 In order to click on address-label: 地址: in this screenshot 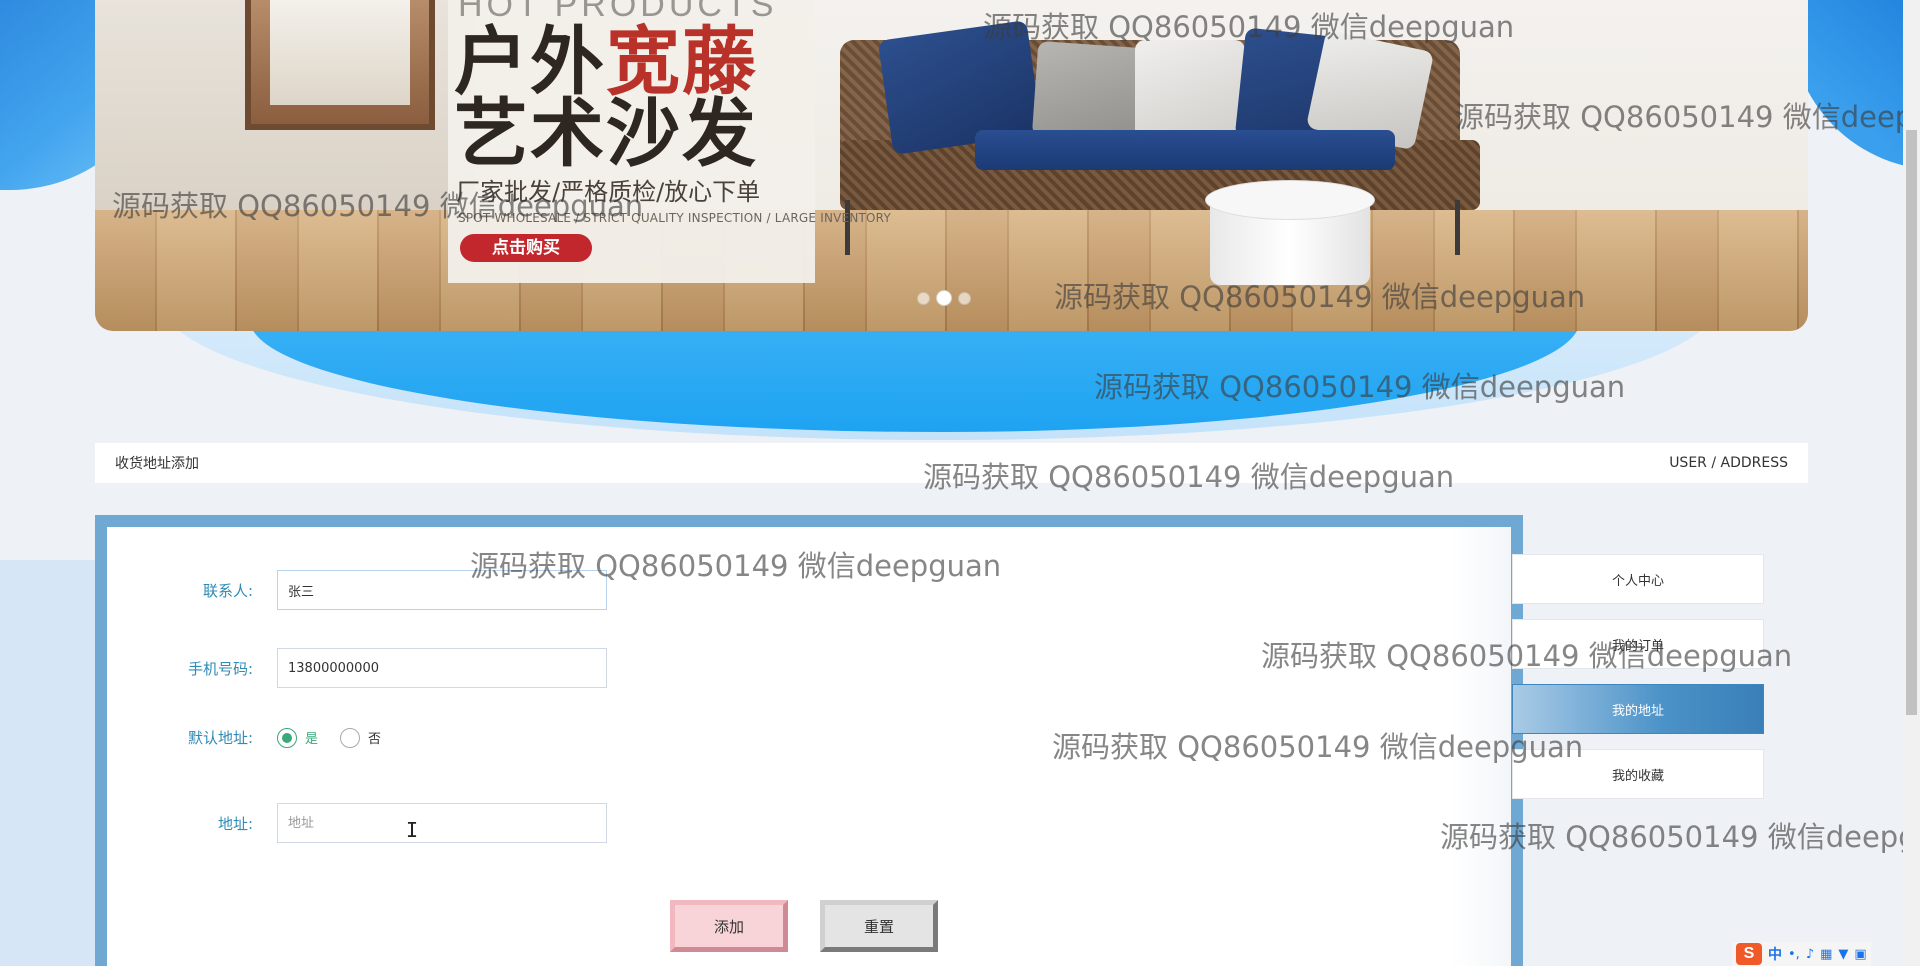, I will do `click(235, 823)`.